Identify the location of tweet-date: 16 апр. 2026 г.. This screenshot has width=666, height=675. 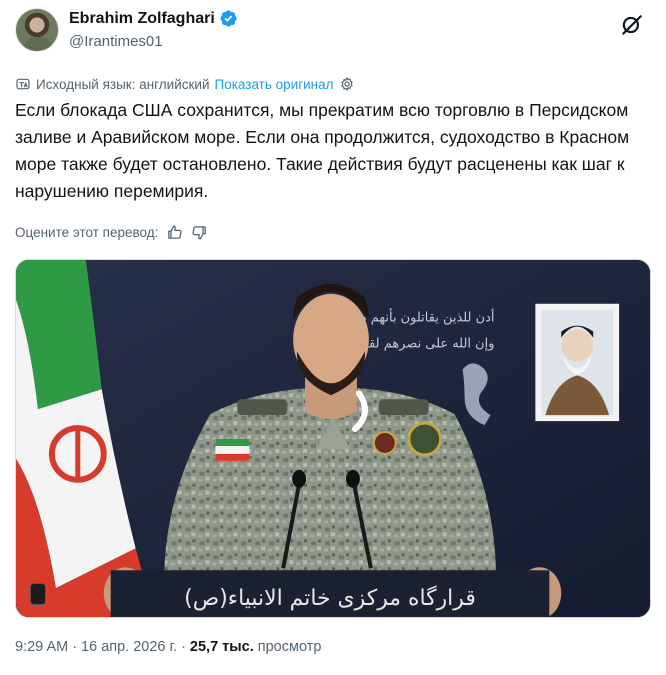
(129, 647).